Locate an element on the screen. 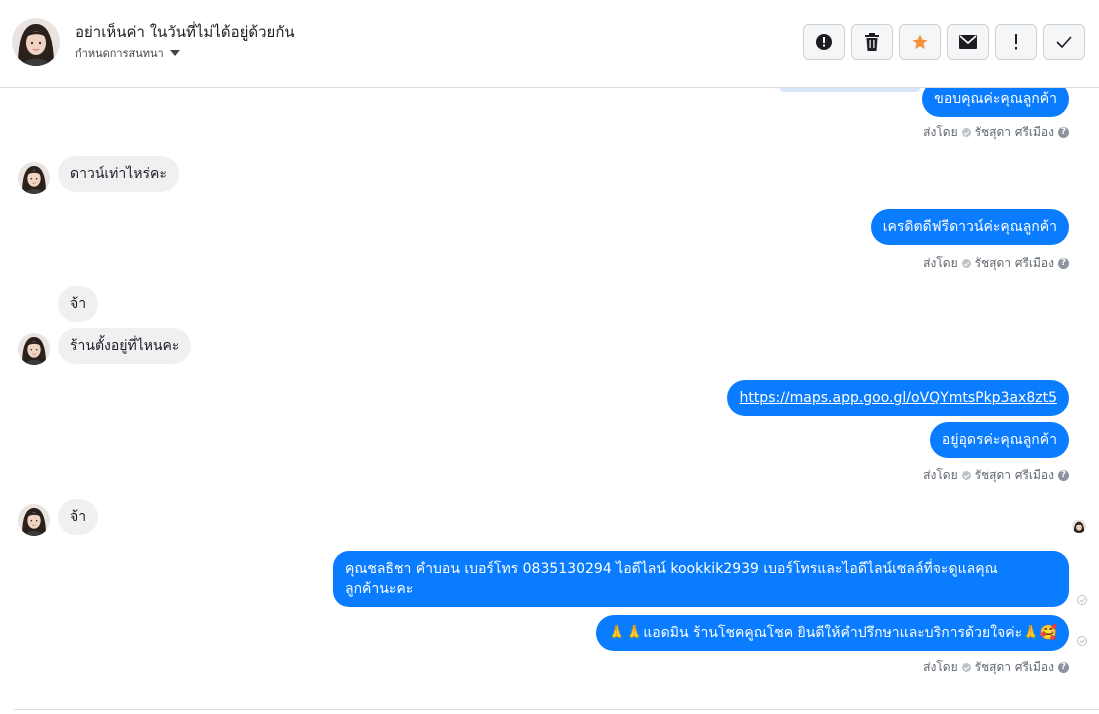 The image size is (1099, 714). outgoing-message: อยู่อุดรค่ะคุณลูกค้า is located at coordinates (999, 440).